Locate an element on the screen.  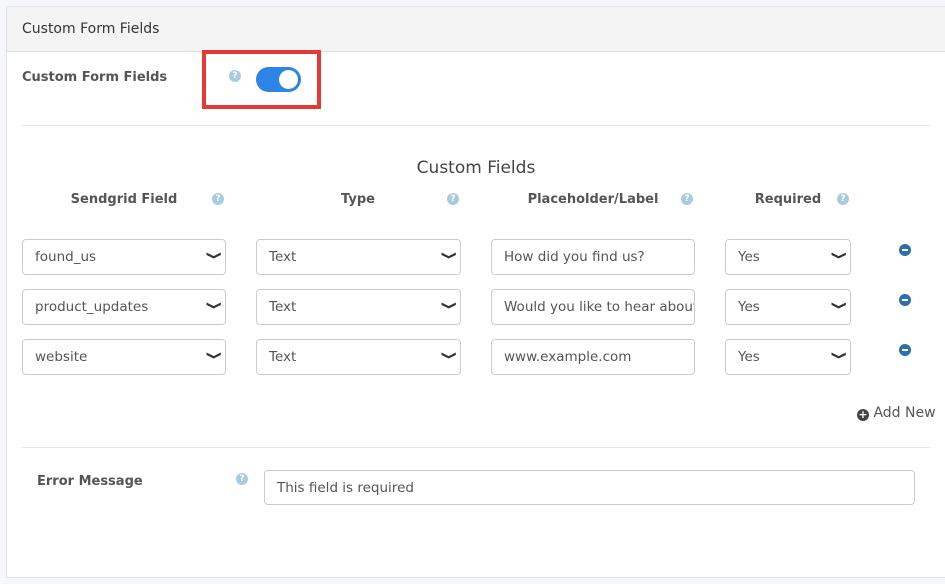
field-value: product_updates is located at coordinates (92, 307).